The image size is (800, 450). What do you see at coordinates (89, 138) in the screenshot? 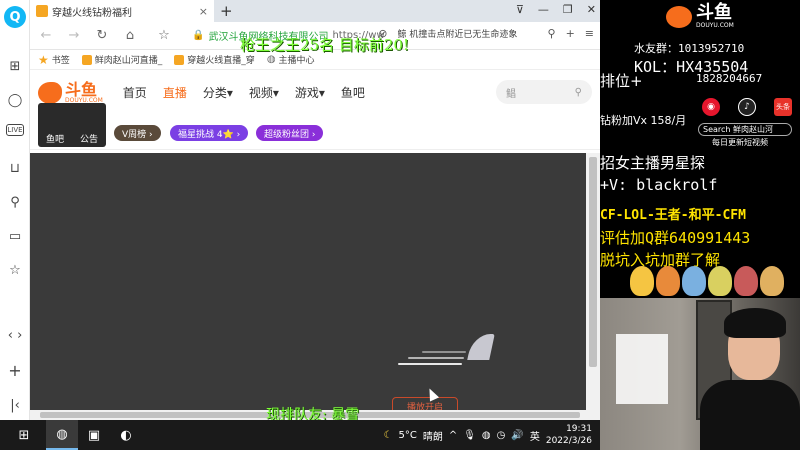
I see `notice-link: 公告` at bounding box center [89, 138].